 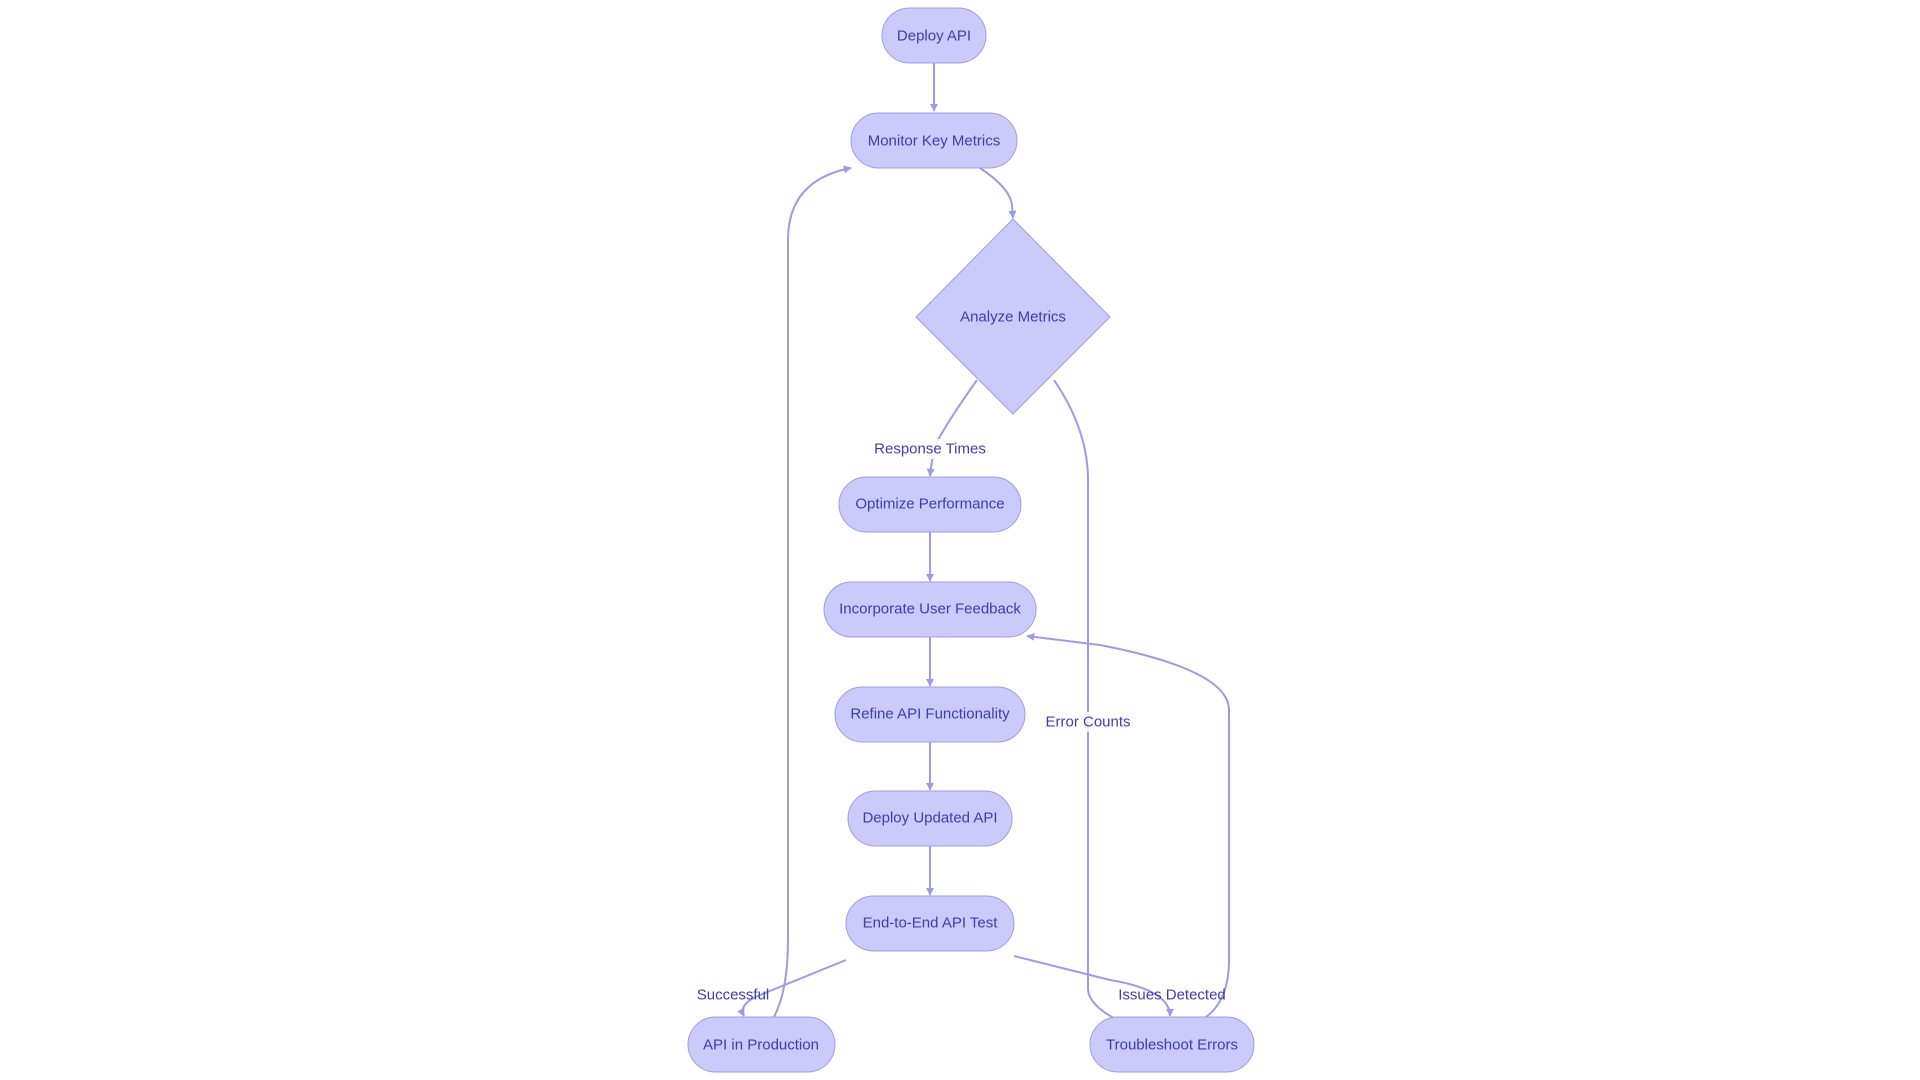 What do you see at coordinates (998, 193) in the screenshot?
I see `edge-monitor-to-analyze` at bounding box center [998, 193].